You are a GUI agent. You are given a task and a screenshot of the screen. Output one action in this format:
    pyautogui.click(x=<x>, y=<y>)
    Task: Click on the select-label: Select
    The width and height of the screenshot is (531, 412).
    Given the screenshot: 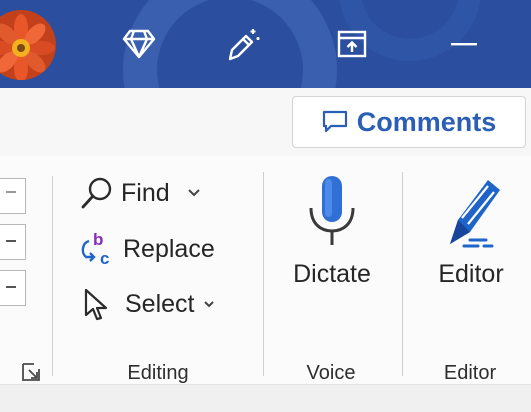 What is the action you would take?
    pyautogui.click(x=160, y=303)
    